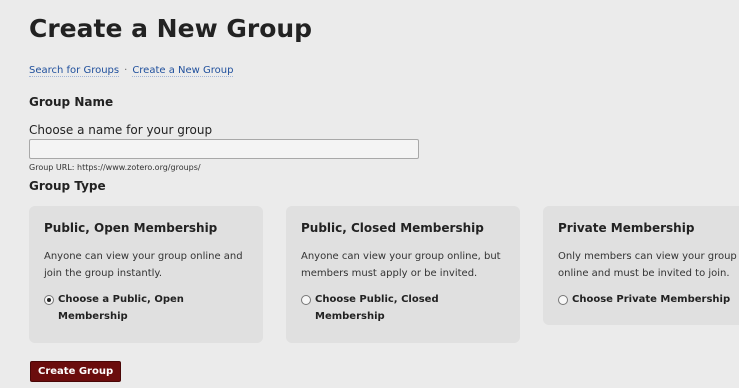 This screenshot has width=739, height=388. I want to click on card-title: Public, Open Membership, so click(131, 228).